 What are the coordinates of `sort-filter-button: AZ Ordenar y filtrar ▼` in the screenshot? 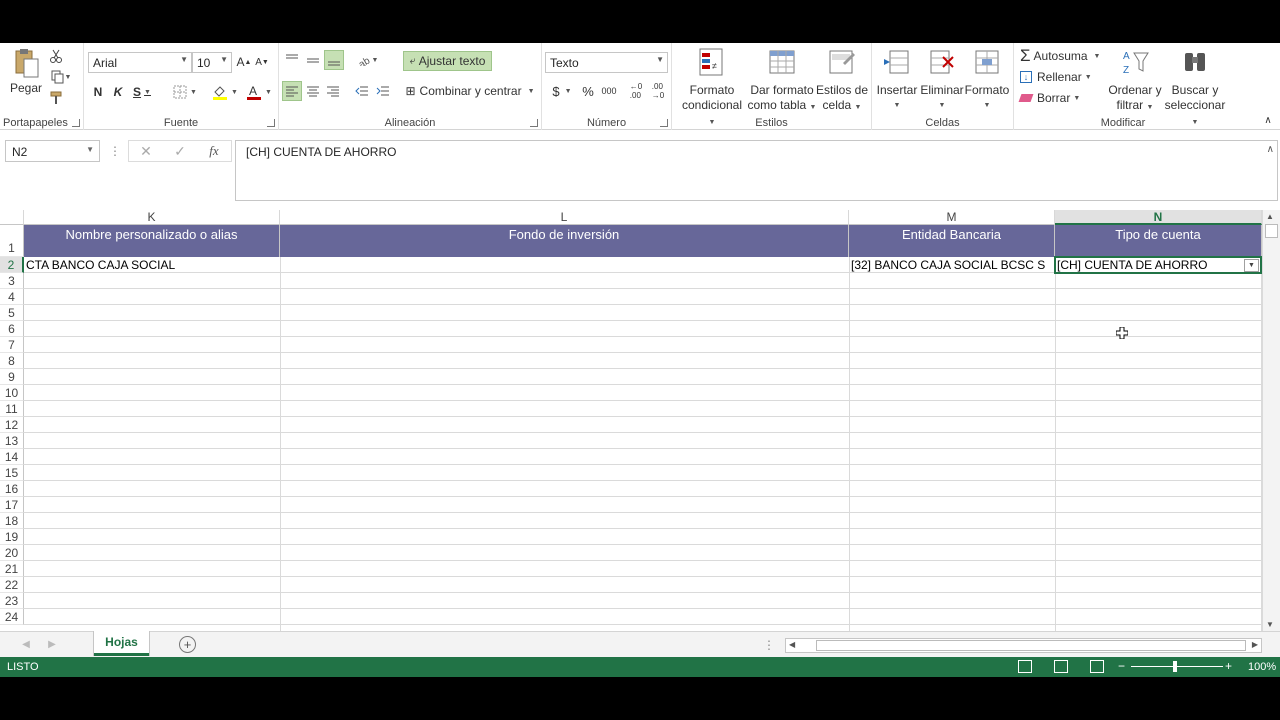 It's located at (1135, 81).